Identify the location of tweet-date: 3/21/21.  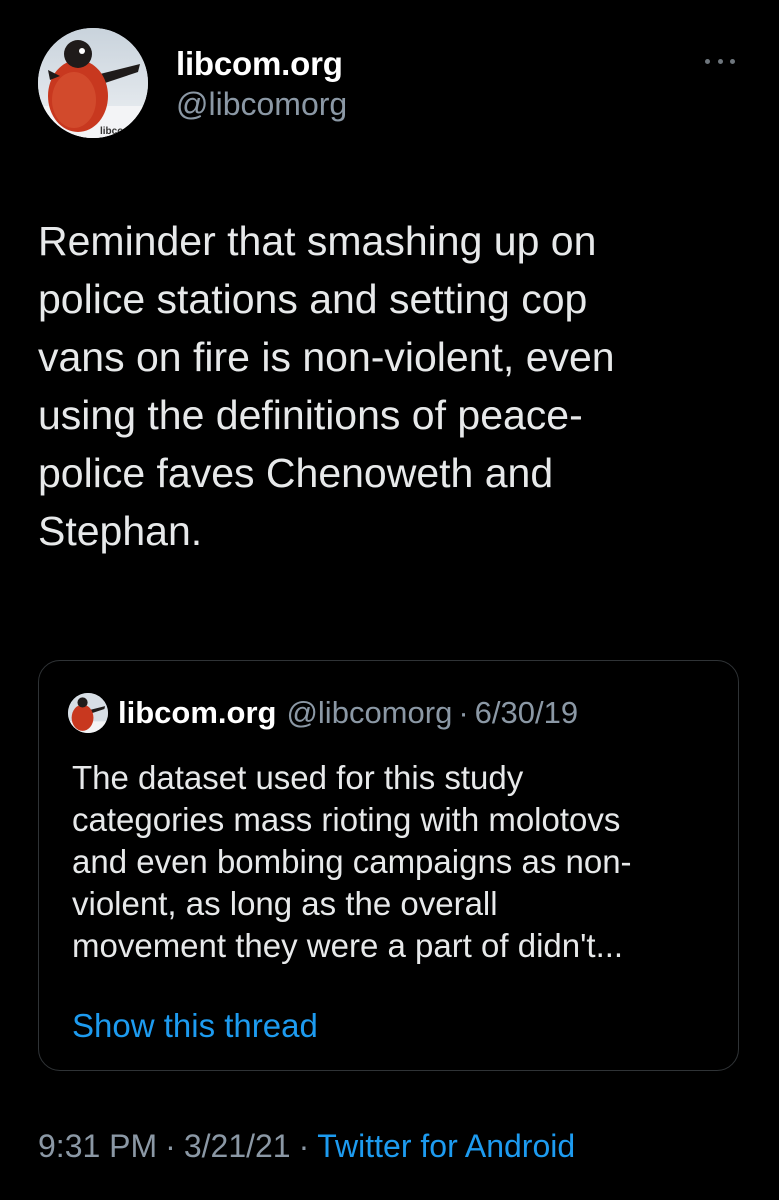
(237, 1146).